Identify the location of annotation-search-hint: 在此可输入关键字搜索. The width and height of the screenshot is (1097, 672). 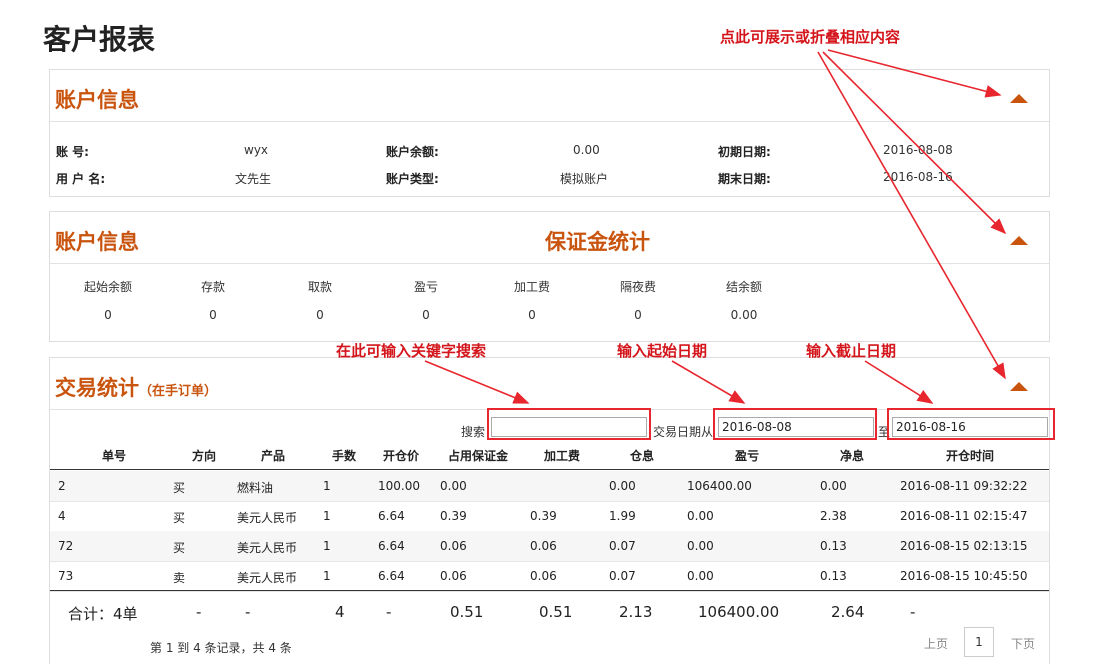
(411, 351).